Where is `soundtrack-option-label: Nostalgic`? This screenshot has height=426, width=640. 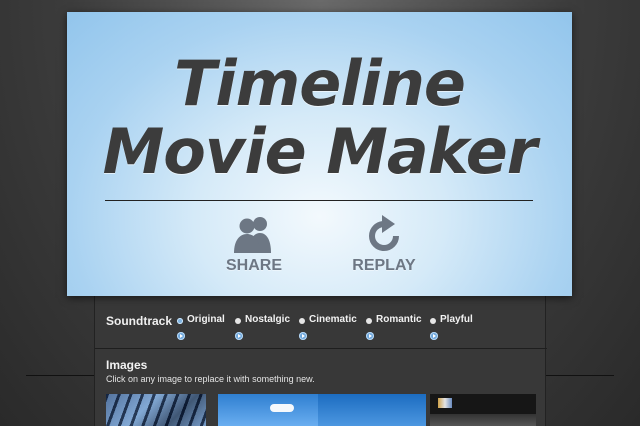
soundtrack-option-label: Nostalgic is located at coordinates (268, 319).